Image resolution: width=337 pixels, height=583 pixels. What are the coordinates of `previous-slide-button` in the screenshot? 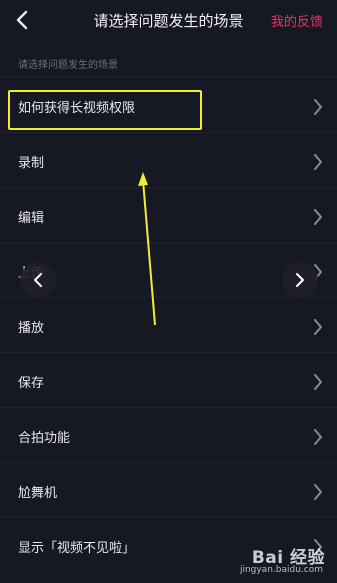 It's located at (38, 280).